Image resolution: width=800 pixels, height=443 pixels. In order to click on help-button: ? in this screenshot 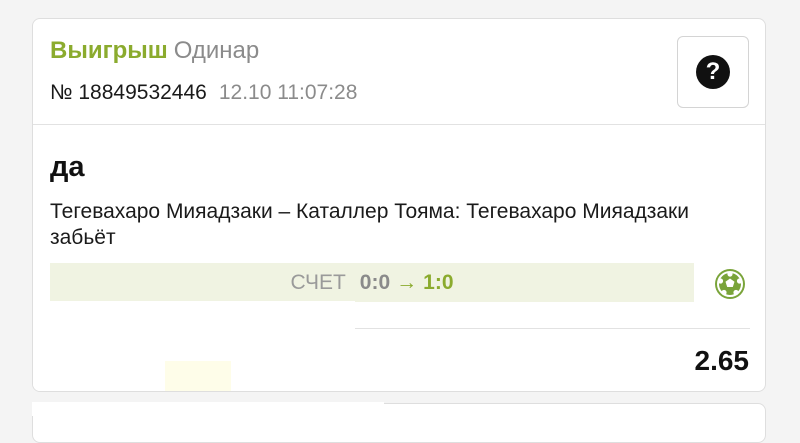, I will do `click(713, 72)`.